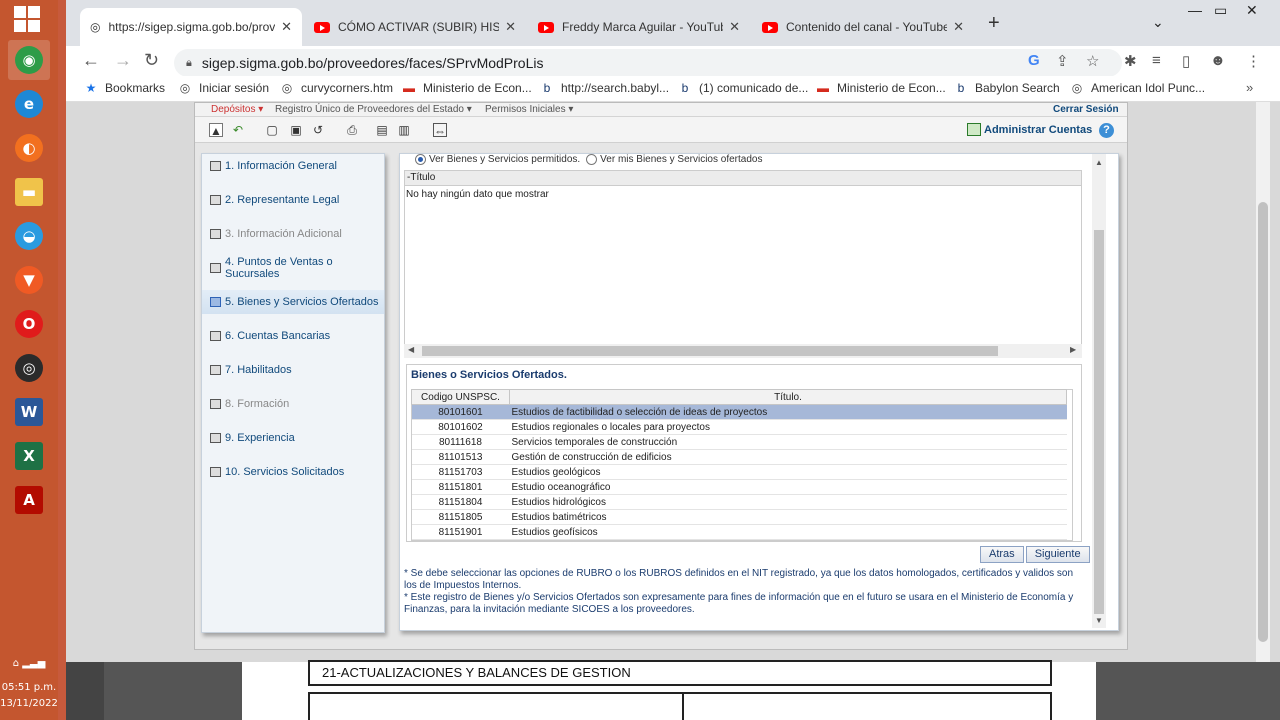 This screenshot has height=720, width=1280. What do you see at coordinates (1092, 61) in the screenshot?
I see `bookmark-star-icon: ☆` at bounding box center [1092, 61].